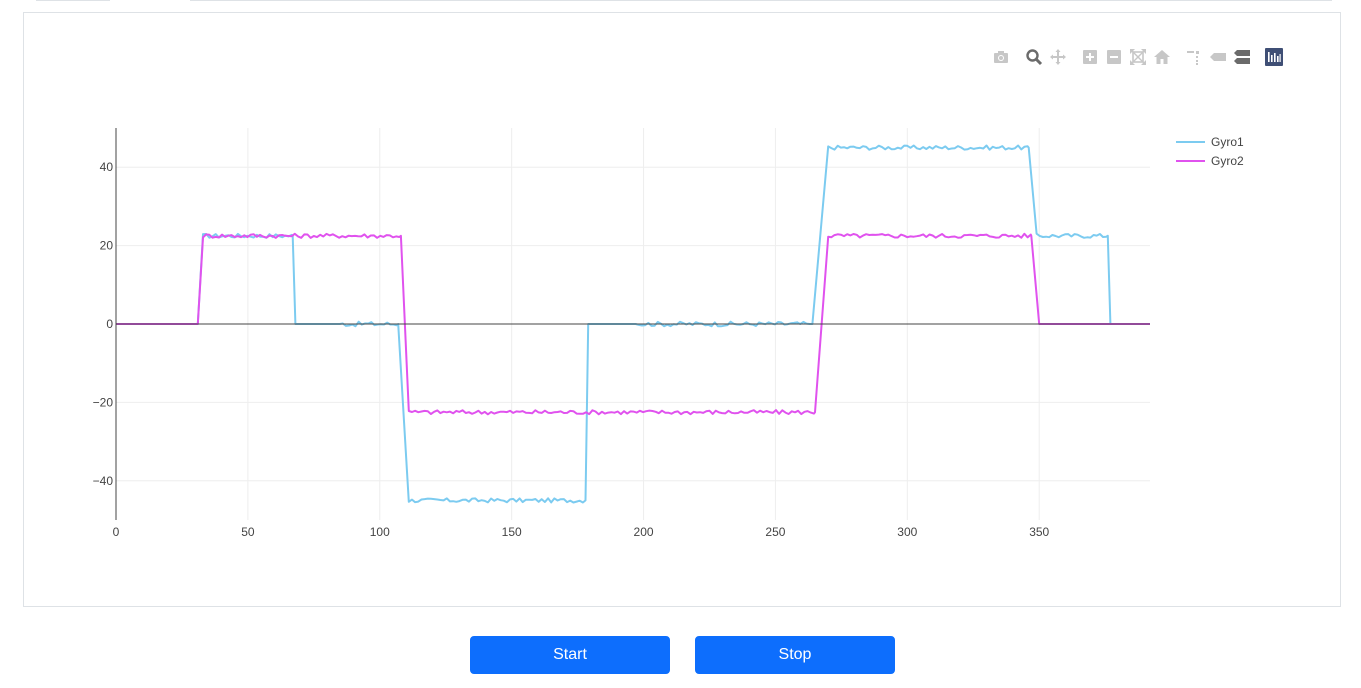 This screenshot has width=1361, height=688. What do you see at coordinates (107, 167) in the screenshot?
I see `y-tick-label: 40` at bounding box center [107, 167].